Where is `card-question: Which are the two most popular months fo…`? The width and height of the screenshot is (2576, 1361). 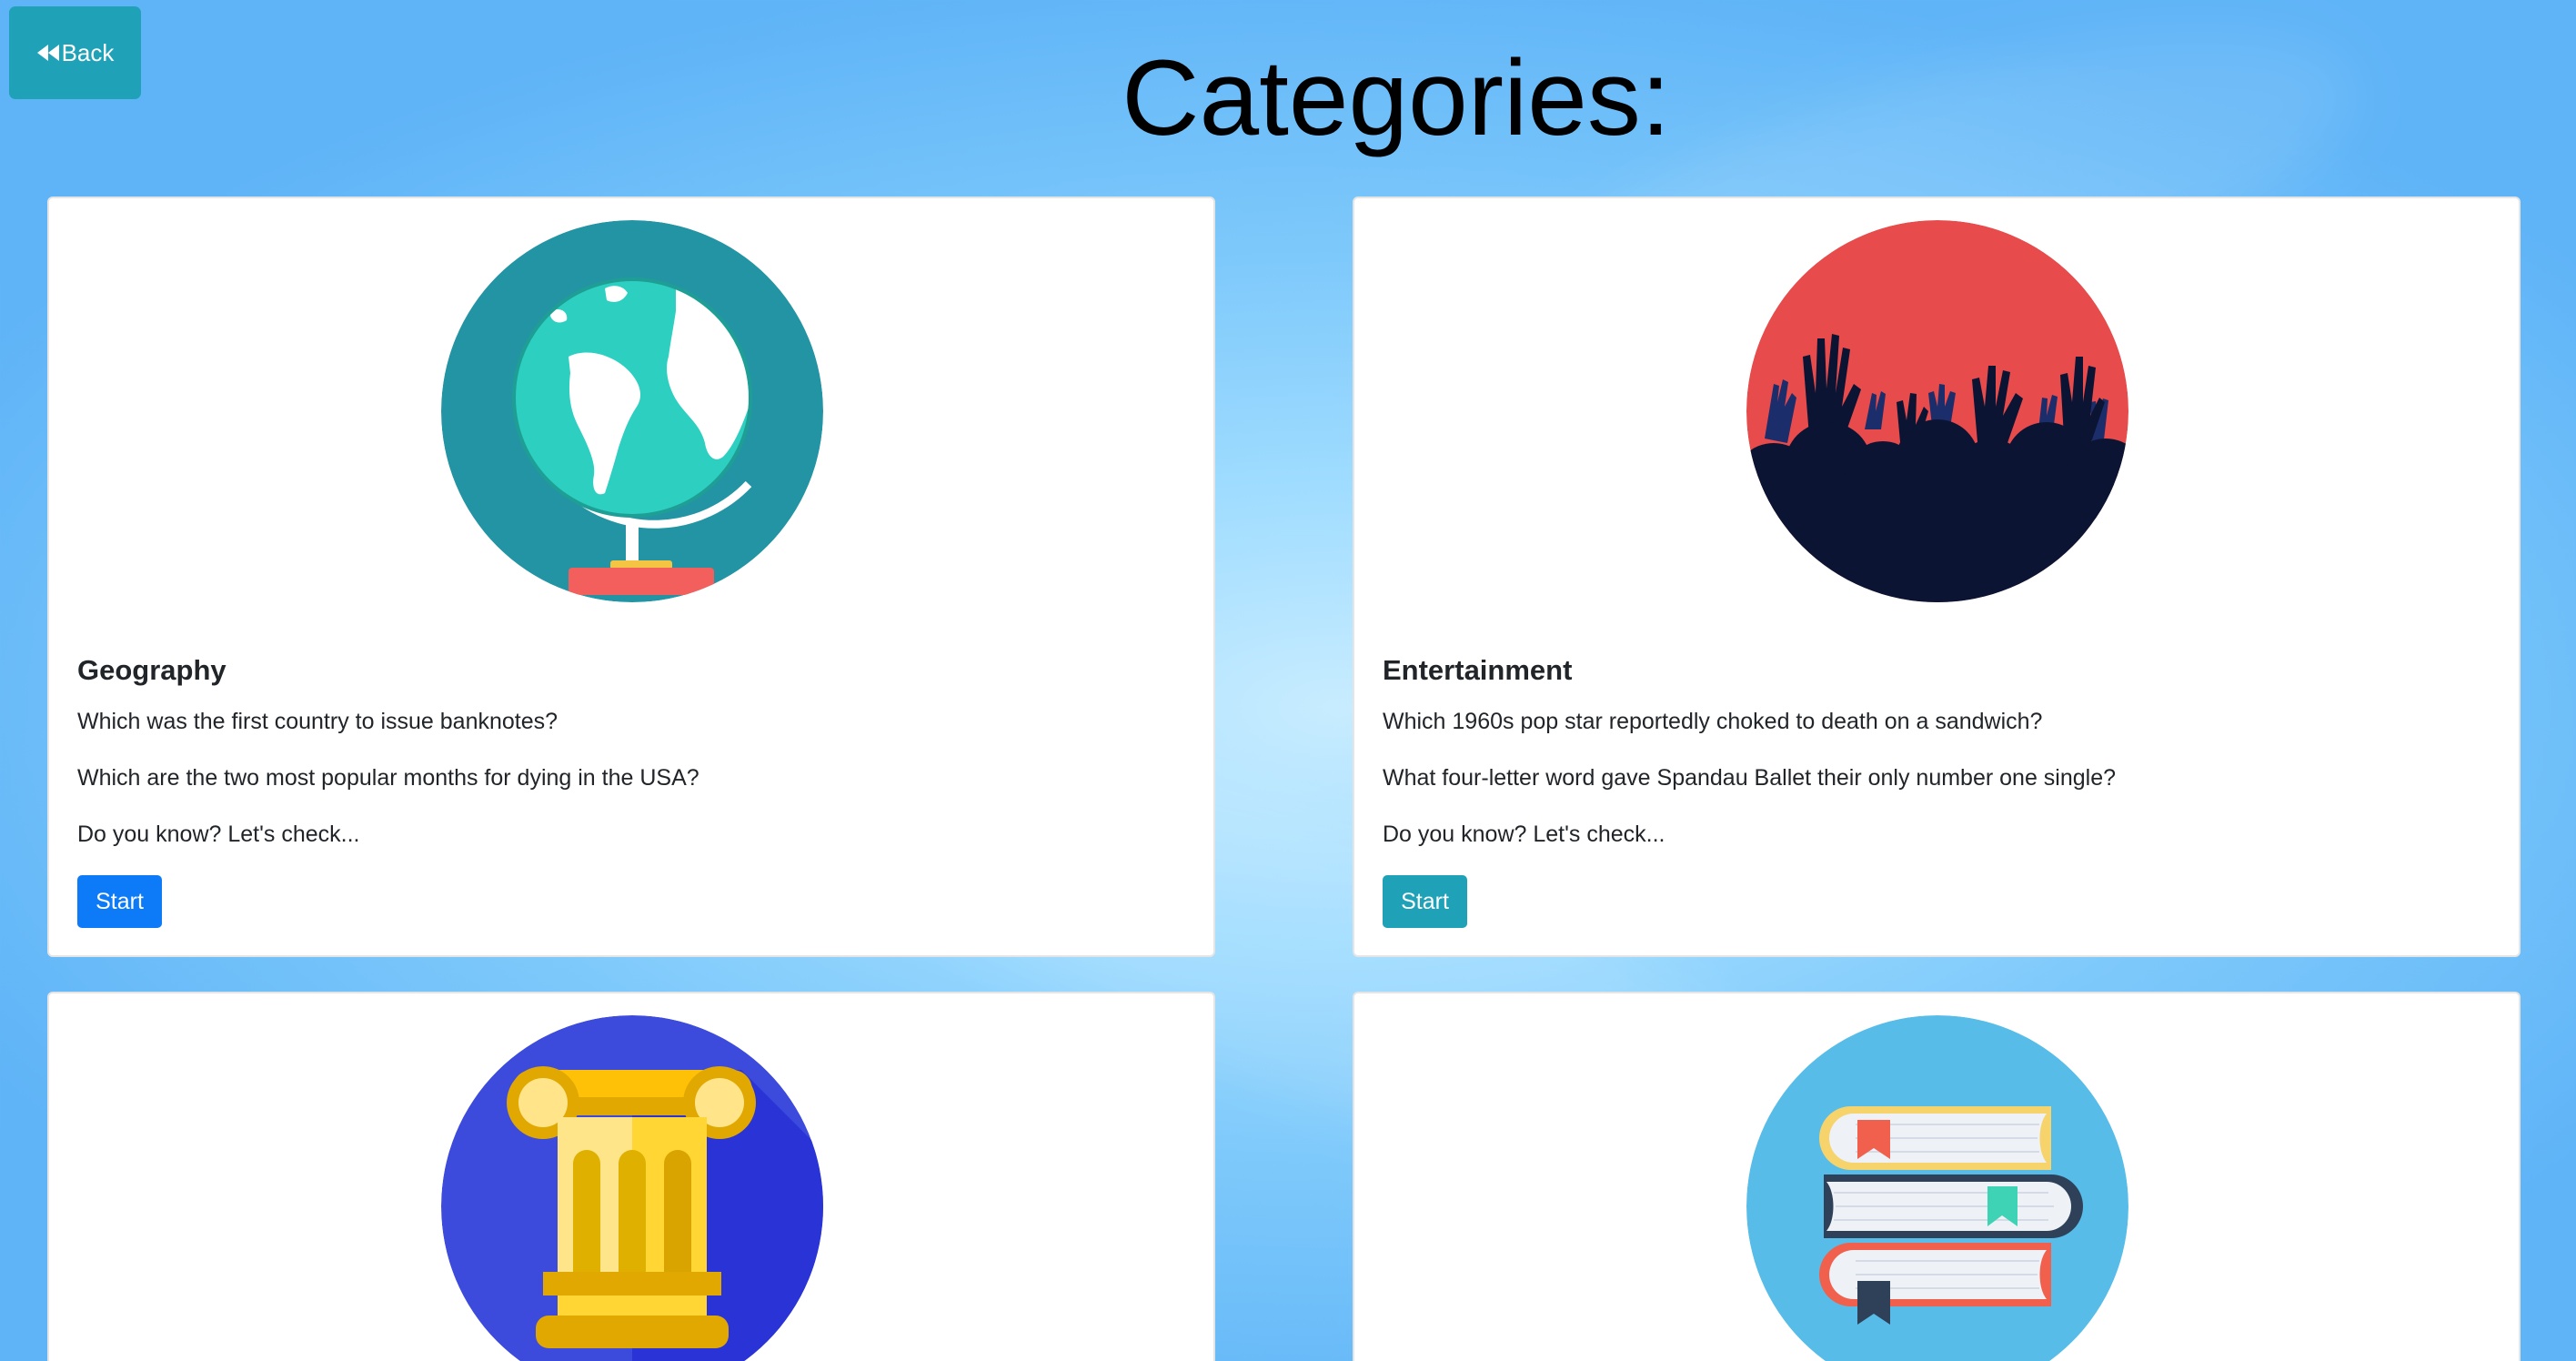 card-question: Which are the two most popular months fo… is located at coordinates (388, 778).